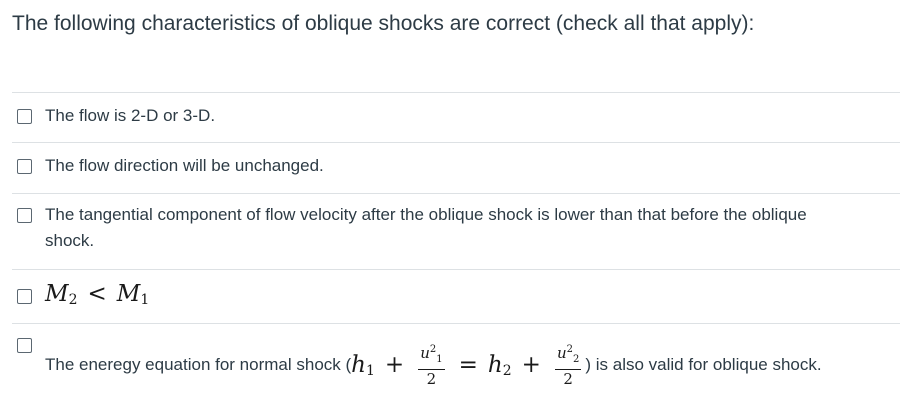 Image resolution: width=908 pixels, height=400 pixels. What do you see at coordinates (456, 296) in the screenshot?
I see `answer-option-4: M2 < M1` at bounding box center [456, 296].